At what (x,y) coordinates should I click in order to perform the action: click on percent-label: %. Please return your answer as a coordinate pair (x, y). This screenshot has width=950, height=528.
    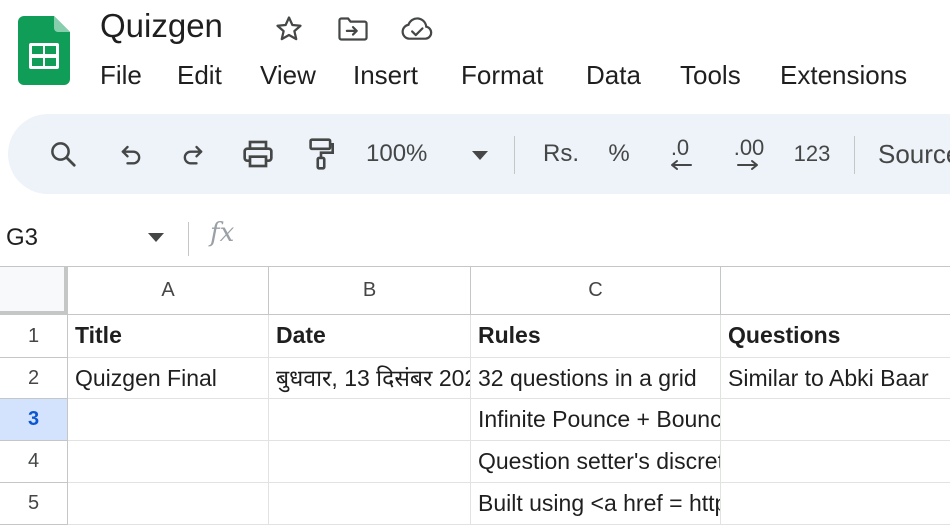
    Looking at the image, I should click on (619, 153).